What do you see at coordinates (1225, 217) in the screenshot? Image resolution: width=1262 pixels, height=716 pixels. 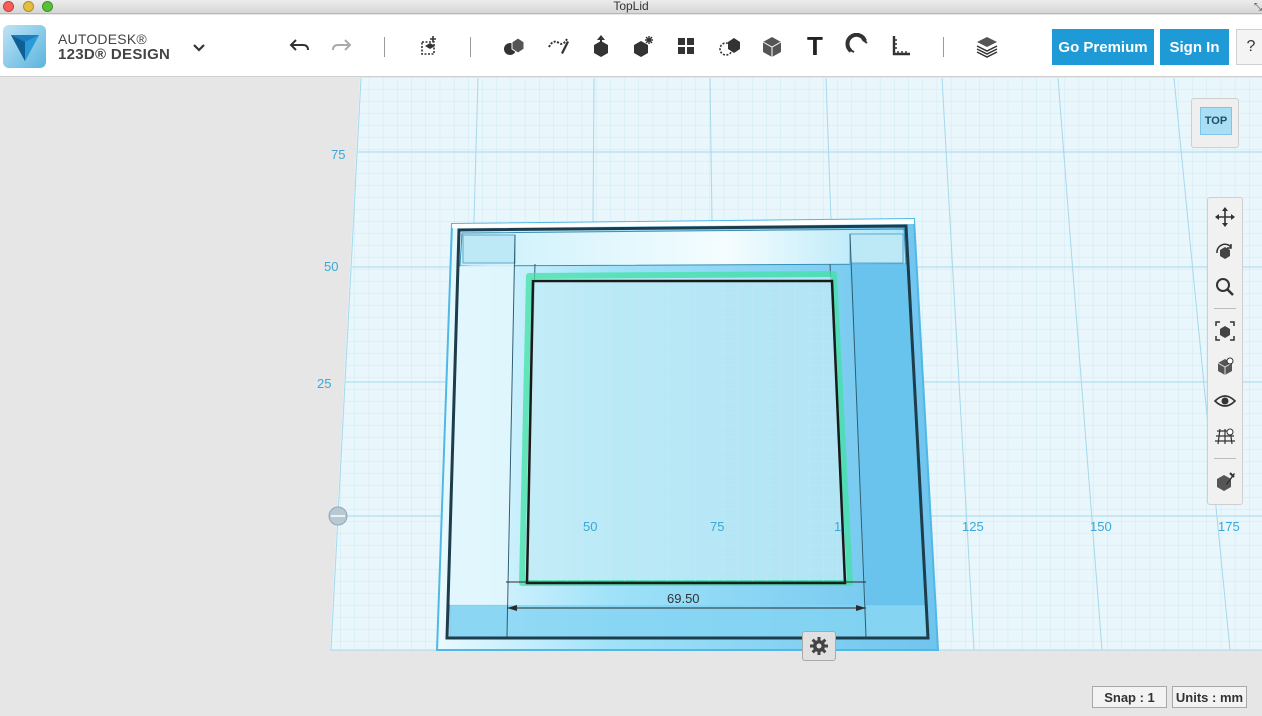 I see `pan-icon` at bounding box center [1225, 217].